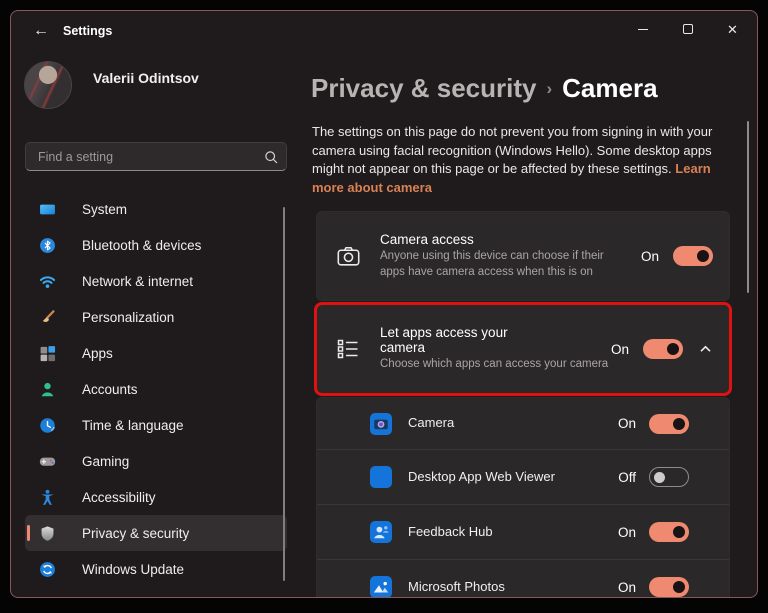 This screenshot has height=613, width=768. What do you see at coordinates (610, 88) in the screenshot?
I see `breadcrumb-current: Camera` at bounding box center [610, 88].